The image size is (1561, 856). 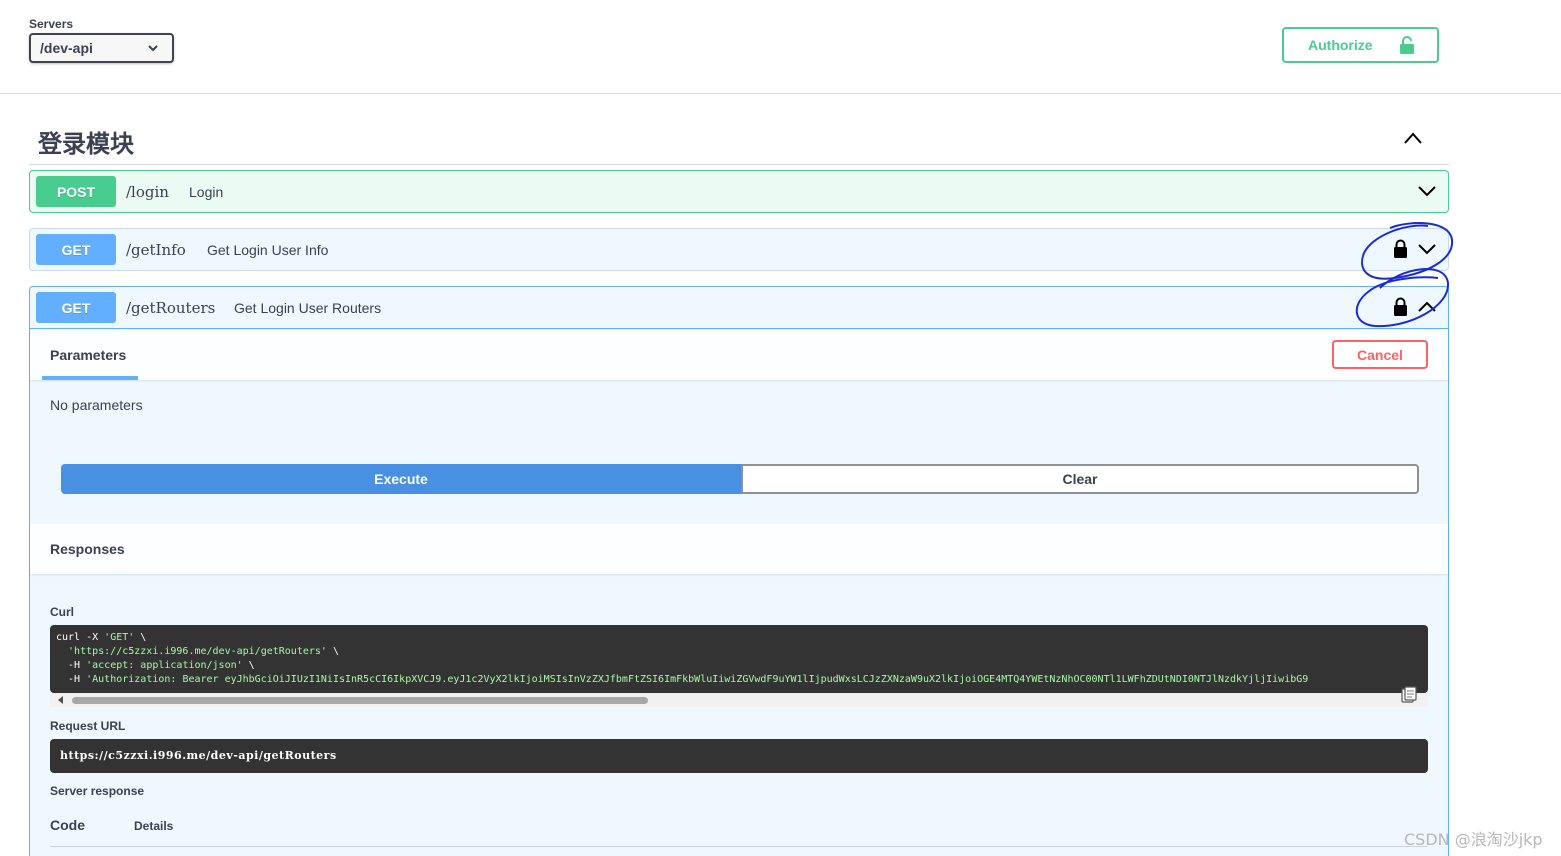 I want to click on method-badge: POST, so click(x=76, y=191).